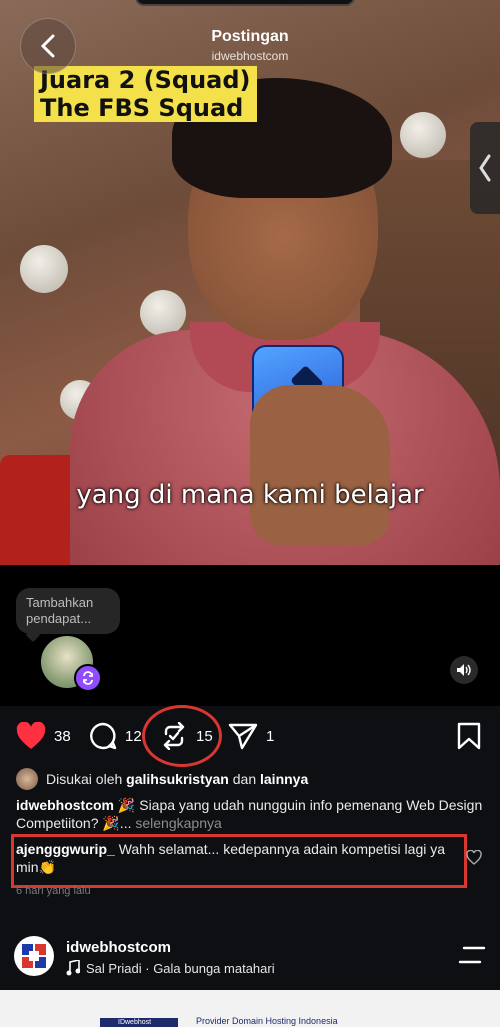 Image resolution: width=500 pixels, height=1027 pixels. I want to click on chevron-left-icon, so click(485, 168).